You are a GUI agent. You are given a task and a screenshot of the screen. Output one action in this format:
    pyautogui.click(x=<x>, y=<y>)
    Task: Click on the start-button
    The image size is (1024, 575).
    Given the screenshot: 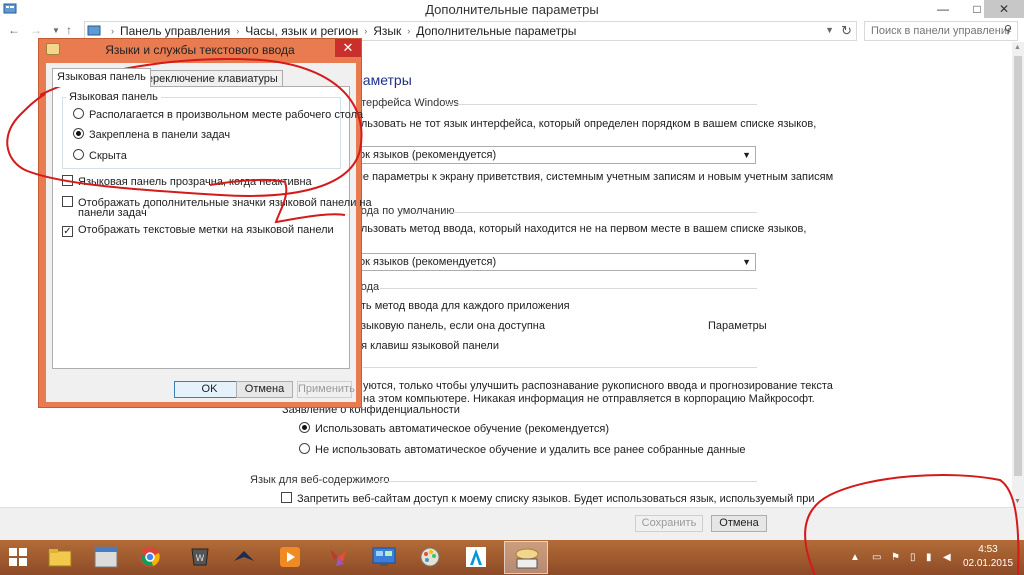 What is the action you would take?
    pyautogui.click(x=18, y=557)
    